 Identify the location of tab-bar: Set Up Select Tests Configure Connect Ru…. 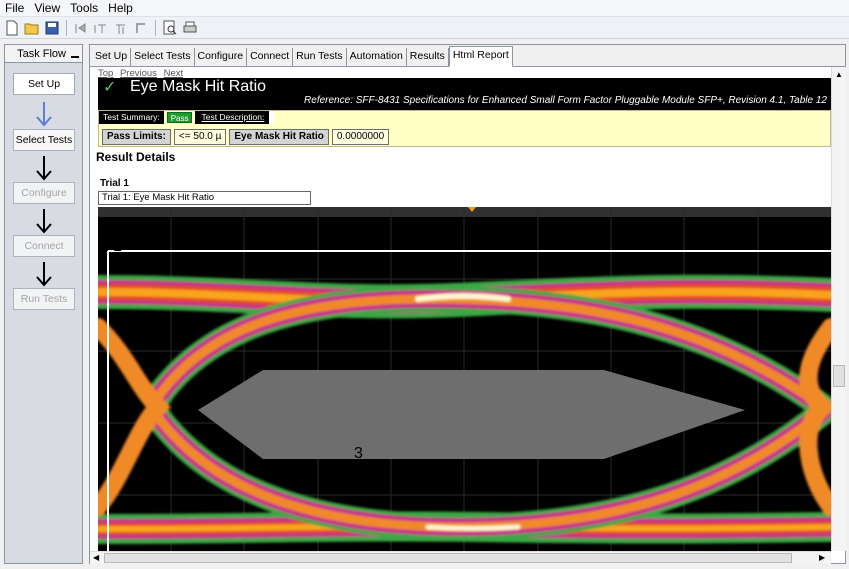
(467, 56).